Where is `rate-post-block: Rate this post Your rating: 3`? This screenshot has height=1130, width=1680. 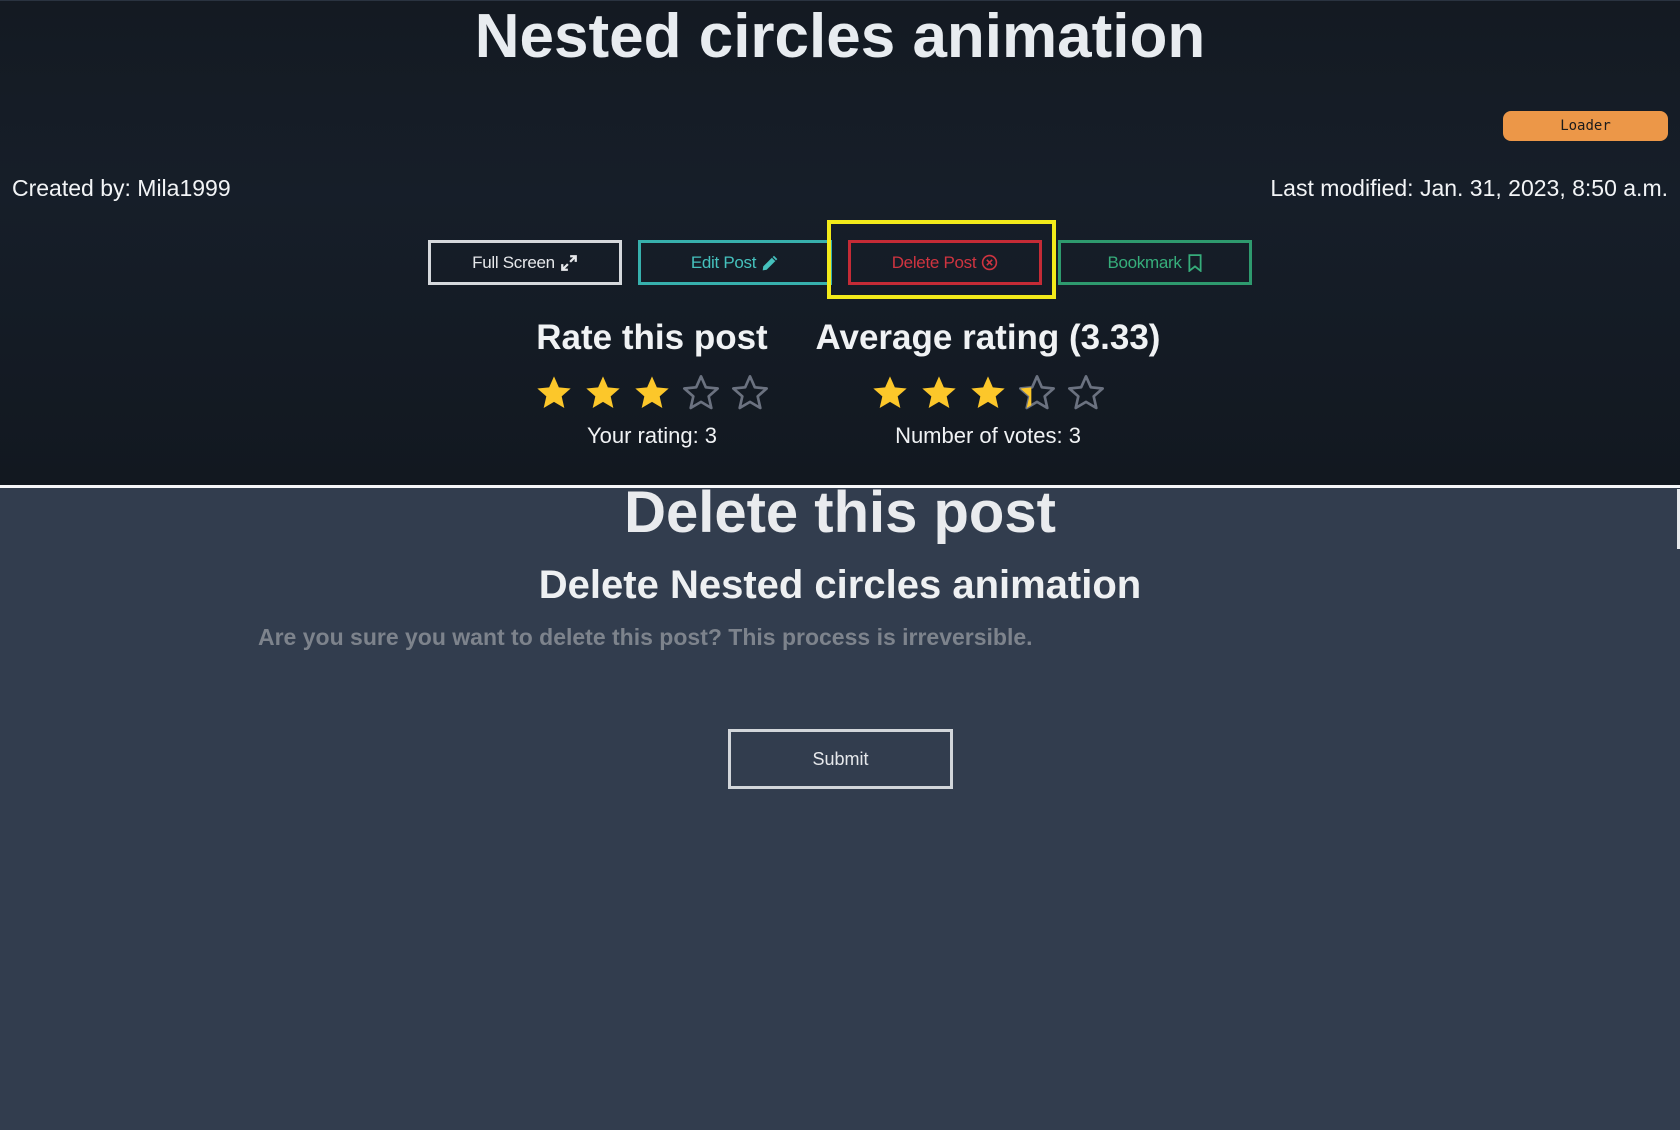
rate-post-block: Rate this post Your rating: 3 is located at coordinates (652, 381).